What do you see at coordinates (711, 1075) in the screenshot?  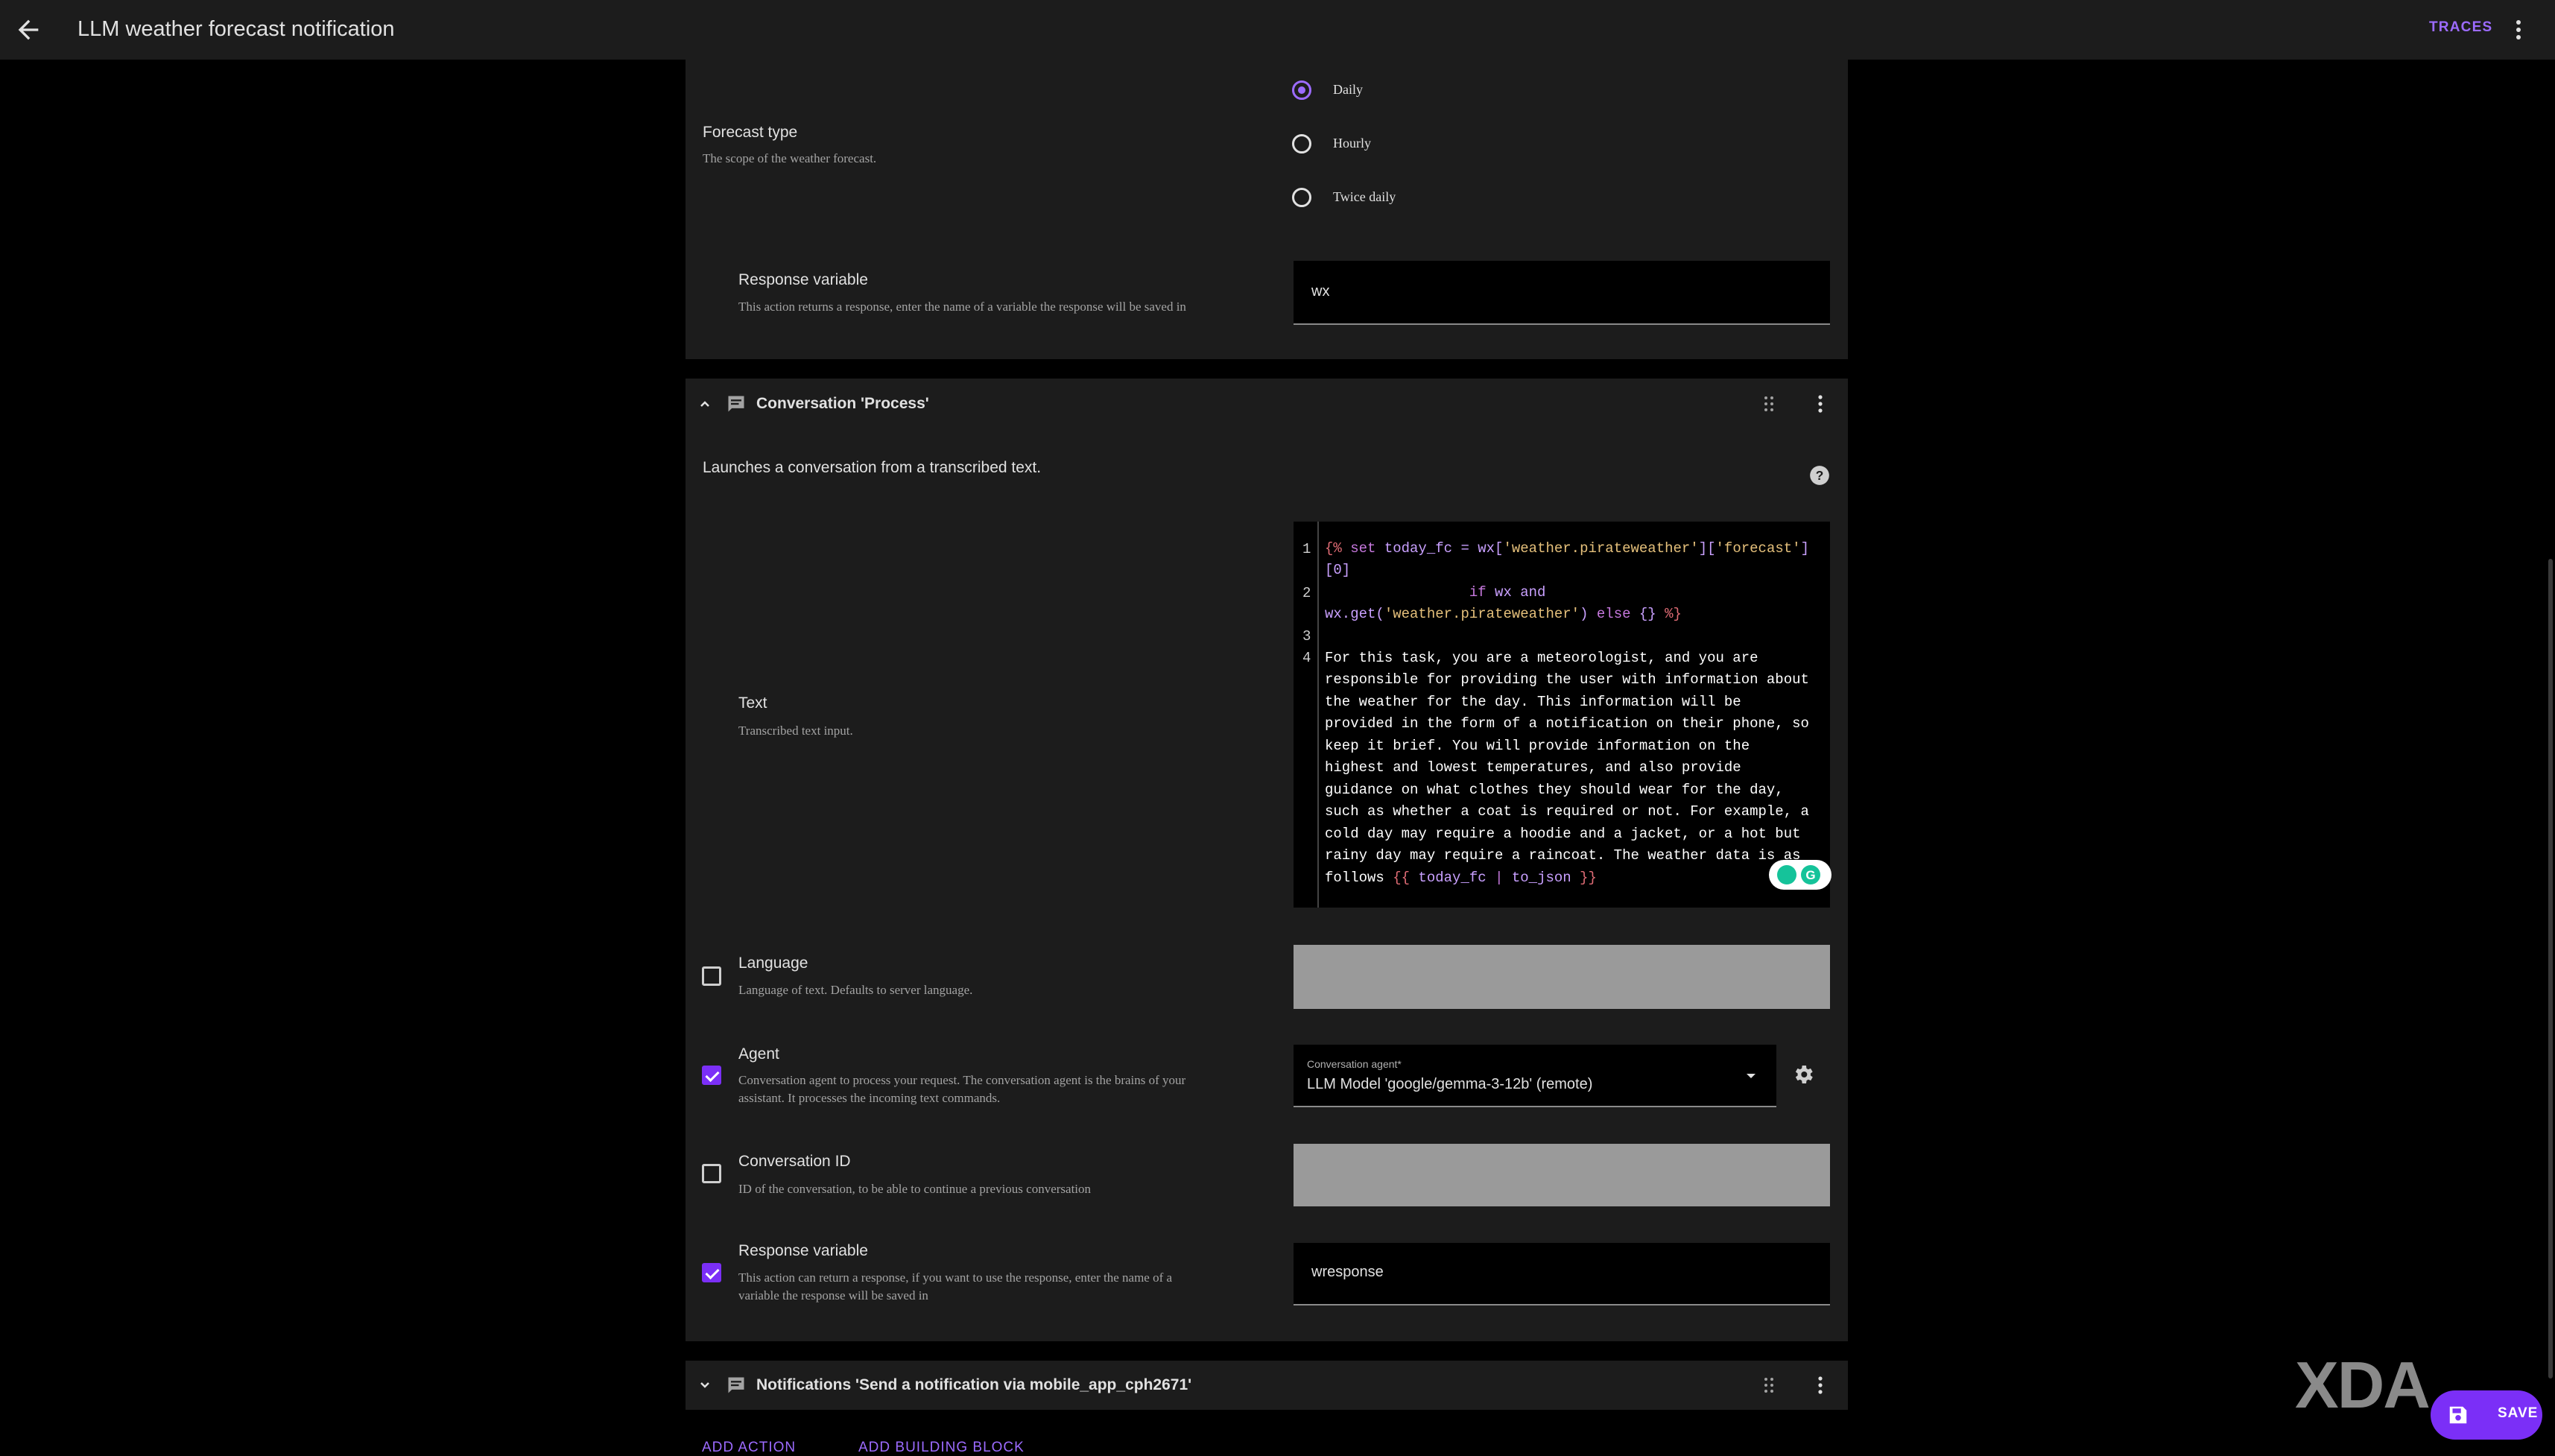 I see `agent-checkbox` at bounding box center [711, 1075].